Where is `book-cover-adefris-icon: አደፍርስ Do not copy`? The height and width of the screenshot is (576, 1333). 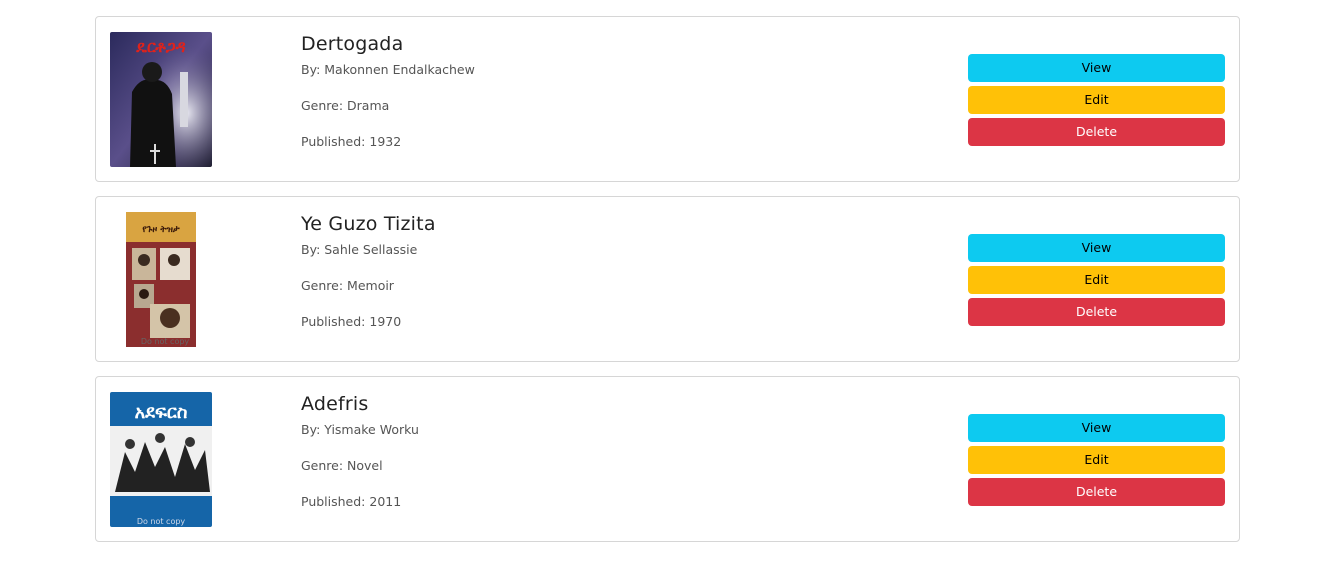 book-cover-adefris-icon: አደፍርስ Do not copy is located at coordinates (161, 459).